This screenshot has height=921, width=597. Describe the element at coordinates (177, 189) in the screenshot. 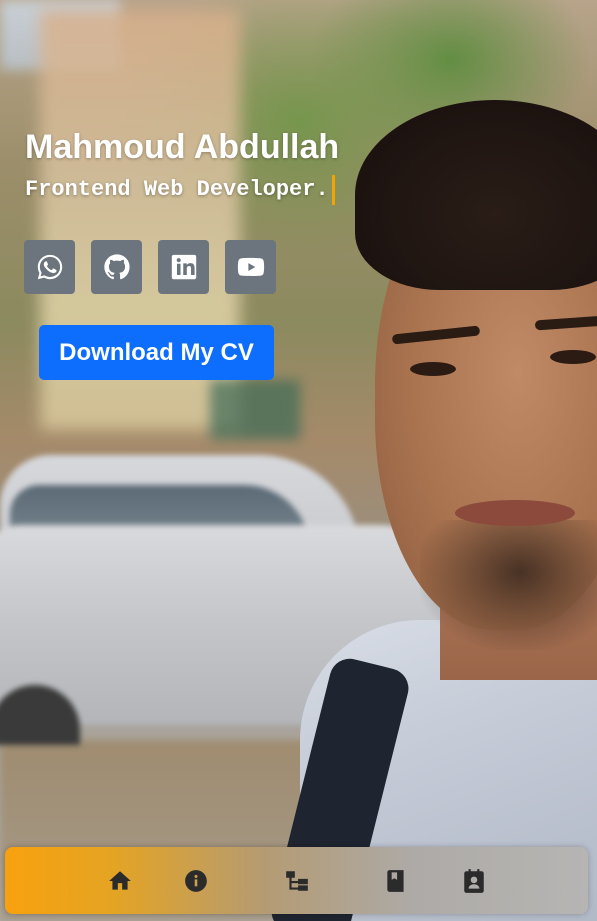

I see `profile-role-text: Frontend Web Developer.` at that location.